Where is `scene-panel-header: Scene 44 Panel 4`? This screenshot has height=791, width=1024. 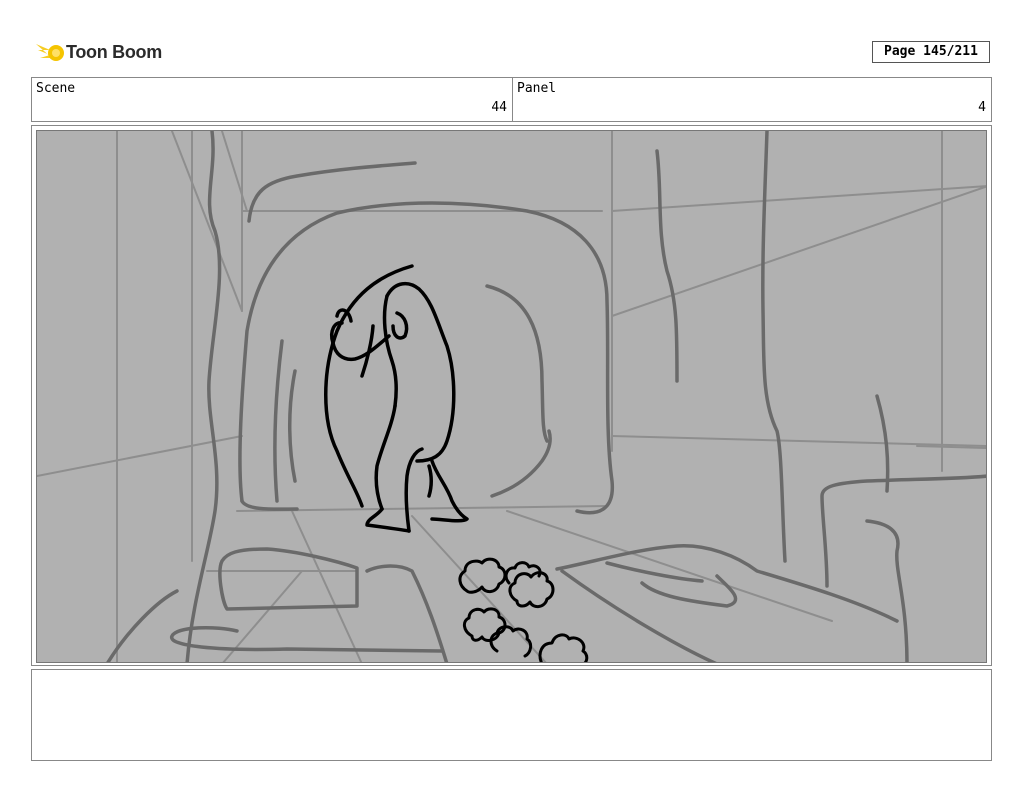
scene-panel-header: Scene 44 Panel 4 is located at coordinates (511, 99).